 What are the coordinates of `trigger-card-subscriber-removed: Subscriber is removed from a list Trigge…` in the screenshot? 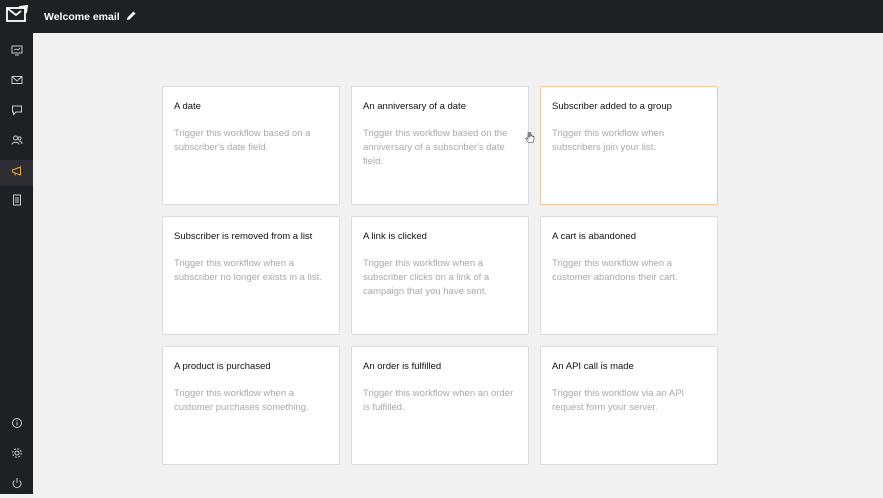 It's located at (251, 275).